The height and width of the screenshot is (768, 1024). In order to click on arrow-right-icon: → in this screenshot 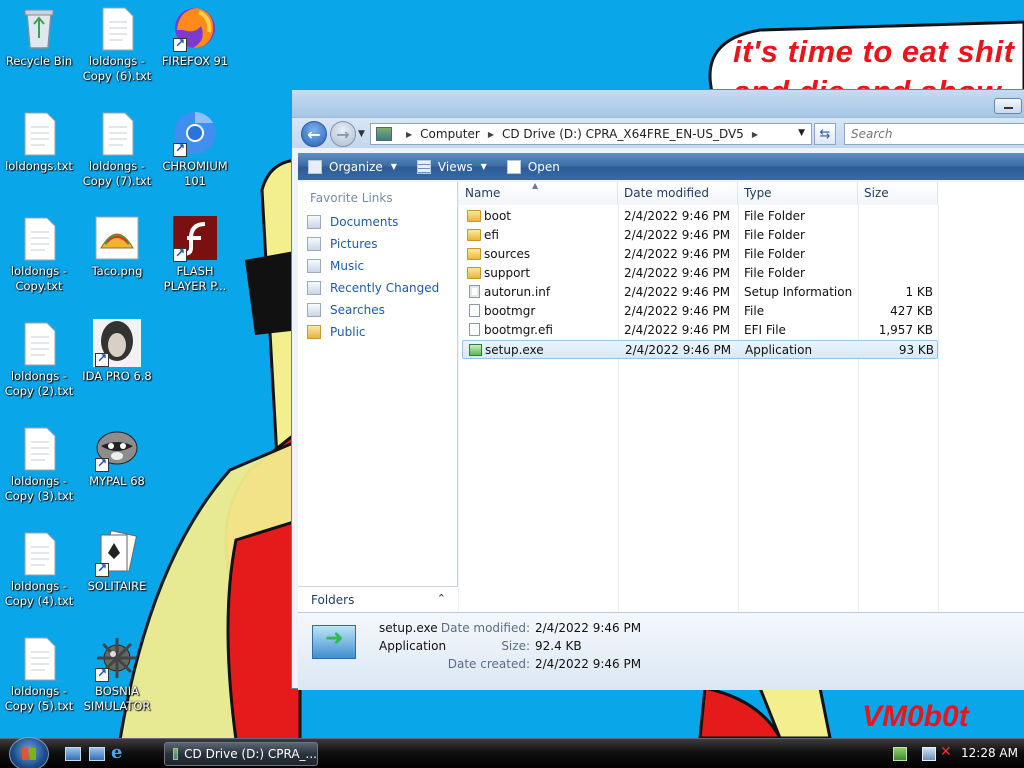, I will do `click(343, 134)`.